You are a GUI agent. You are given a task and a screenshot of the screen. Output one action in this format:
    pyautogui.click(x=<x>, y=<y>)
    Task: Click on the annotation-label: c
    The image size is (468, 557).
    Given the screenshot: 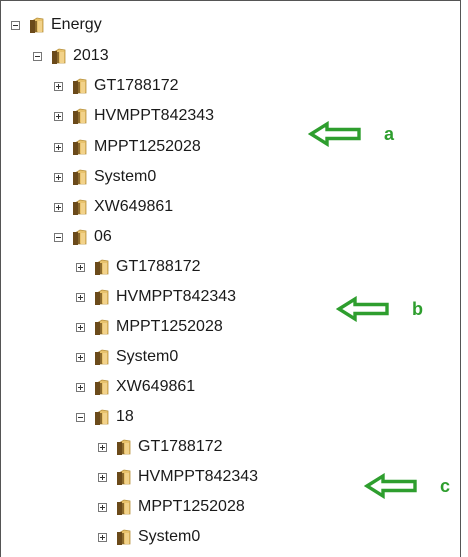 What is the action you would take?
    pyautogui.click(x=445, y=485)
    